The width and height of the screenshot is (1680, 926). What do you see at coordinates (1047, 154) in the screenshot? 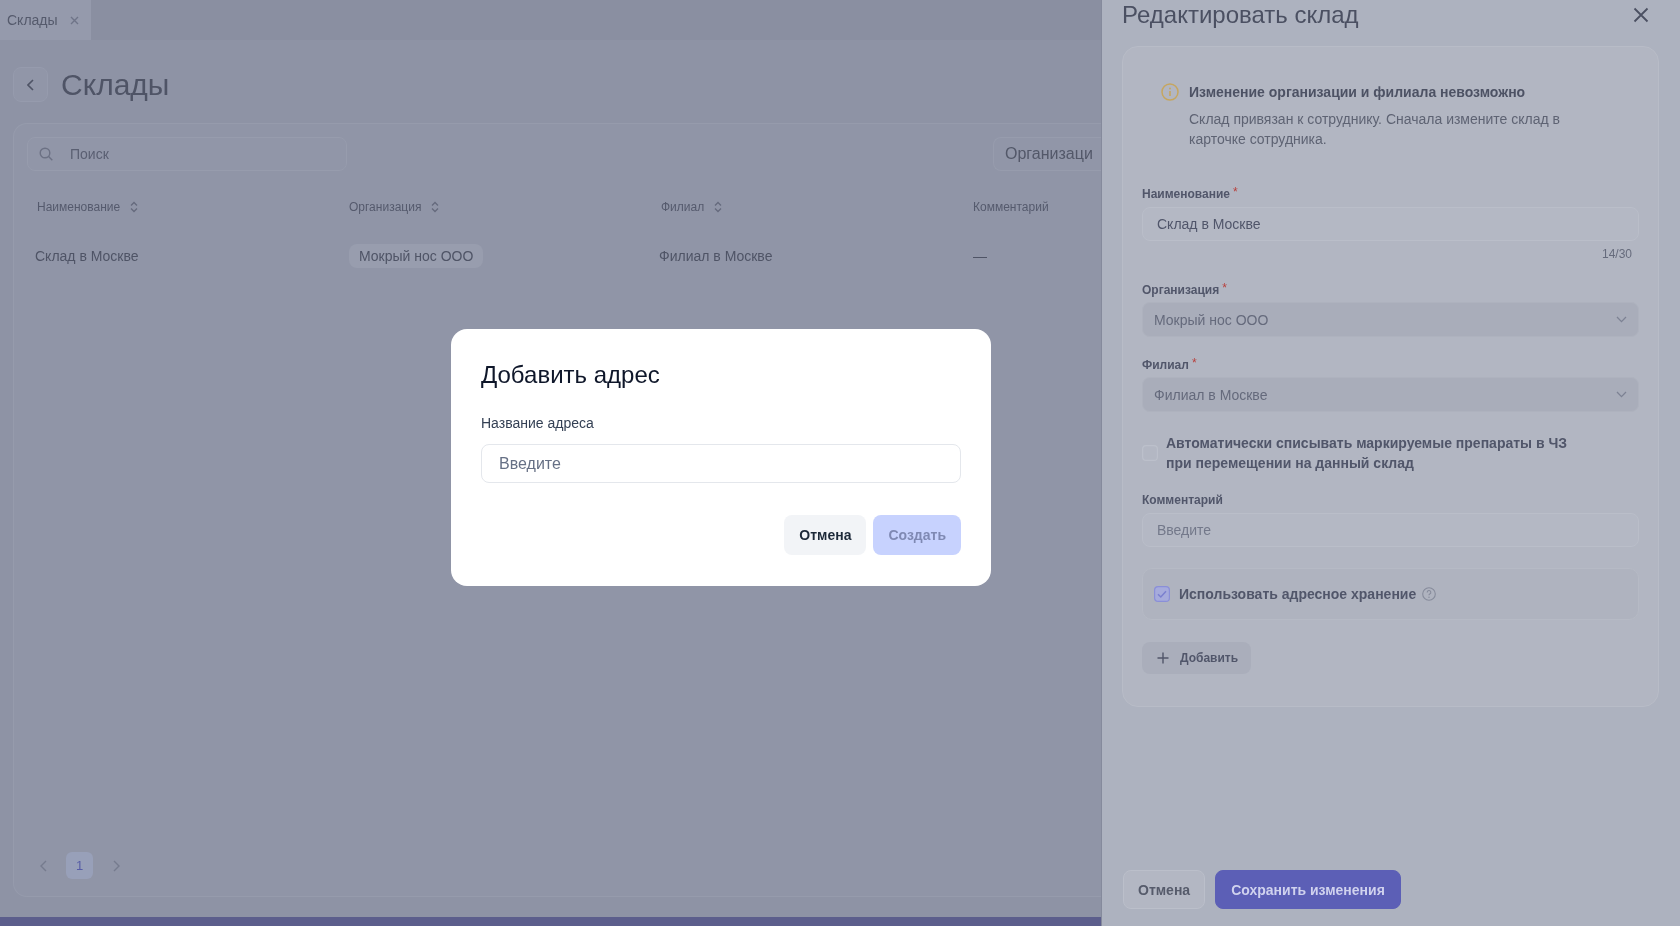
I see `filter-dropdown: Организаци` at bounding box center [1047, 154].